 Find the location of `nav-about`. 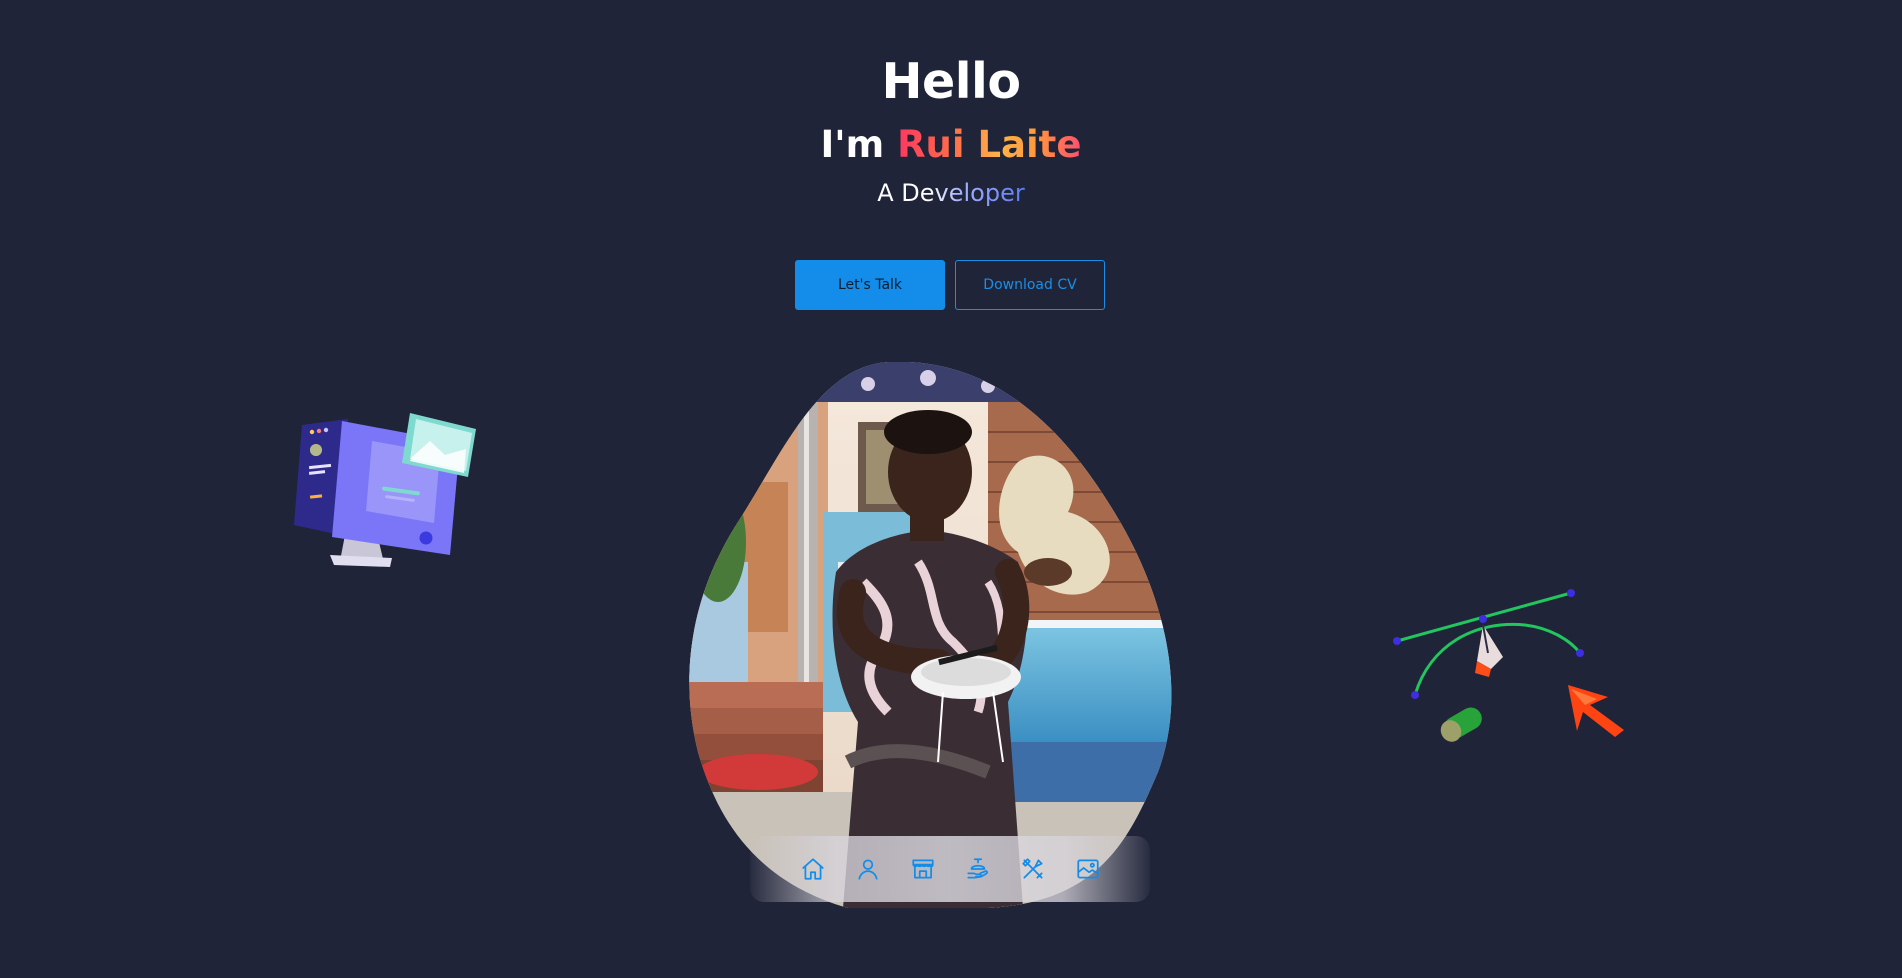

nav-about is located at coordinates (868, 869).